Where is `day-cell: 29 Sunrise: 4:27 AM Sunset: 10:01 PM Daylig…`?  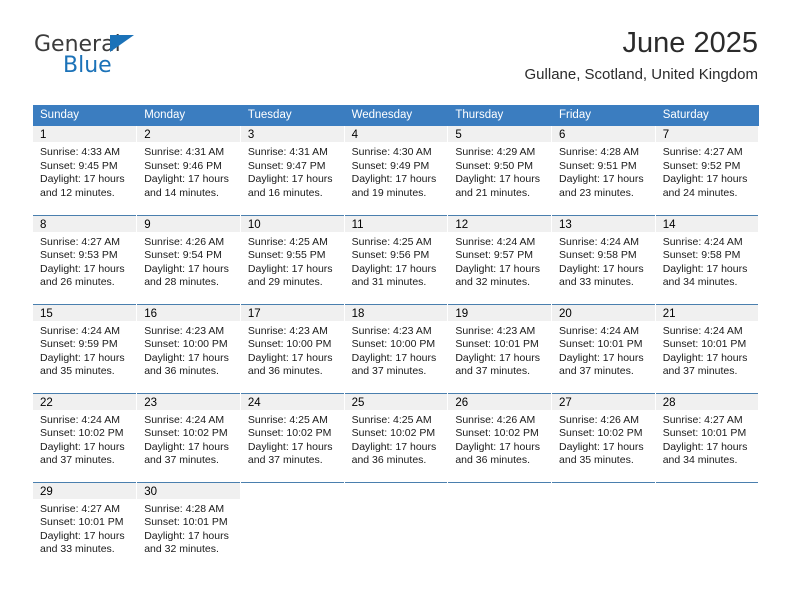 day-cell: 29 Sunrise: 4:27 AM Sunset: 10:01 PM Daylig… is located at coordinates (85, 526).